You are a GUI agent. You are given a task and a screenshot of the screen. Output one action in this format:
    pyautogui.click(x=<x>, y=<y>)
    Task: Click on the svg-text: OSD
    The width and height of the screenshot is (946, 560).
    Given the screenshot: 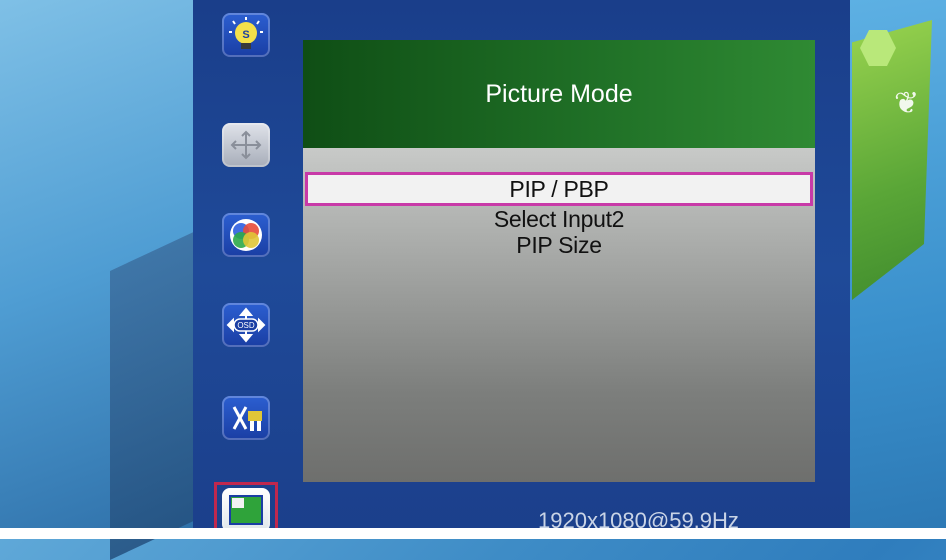 What is the action you would take?
    pyautogui.click(x=246, y=325)
    